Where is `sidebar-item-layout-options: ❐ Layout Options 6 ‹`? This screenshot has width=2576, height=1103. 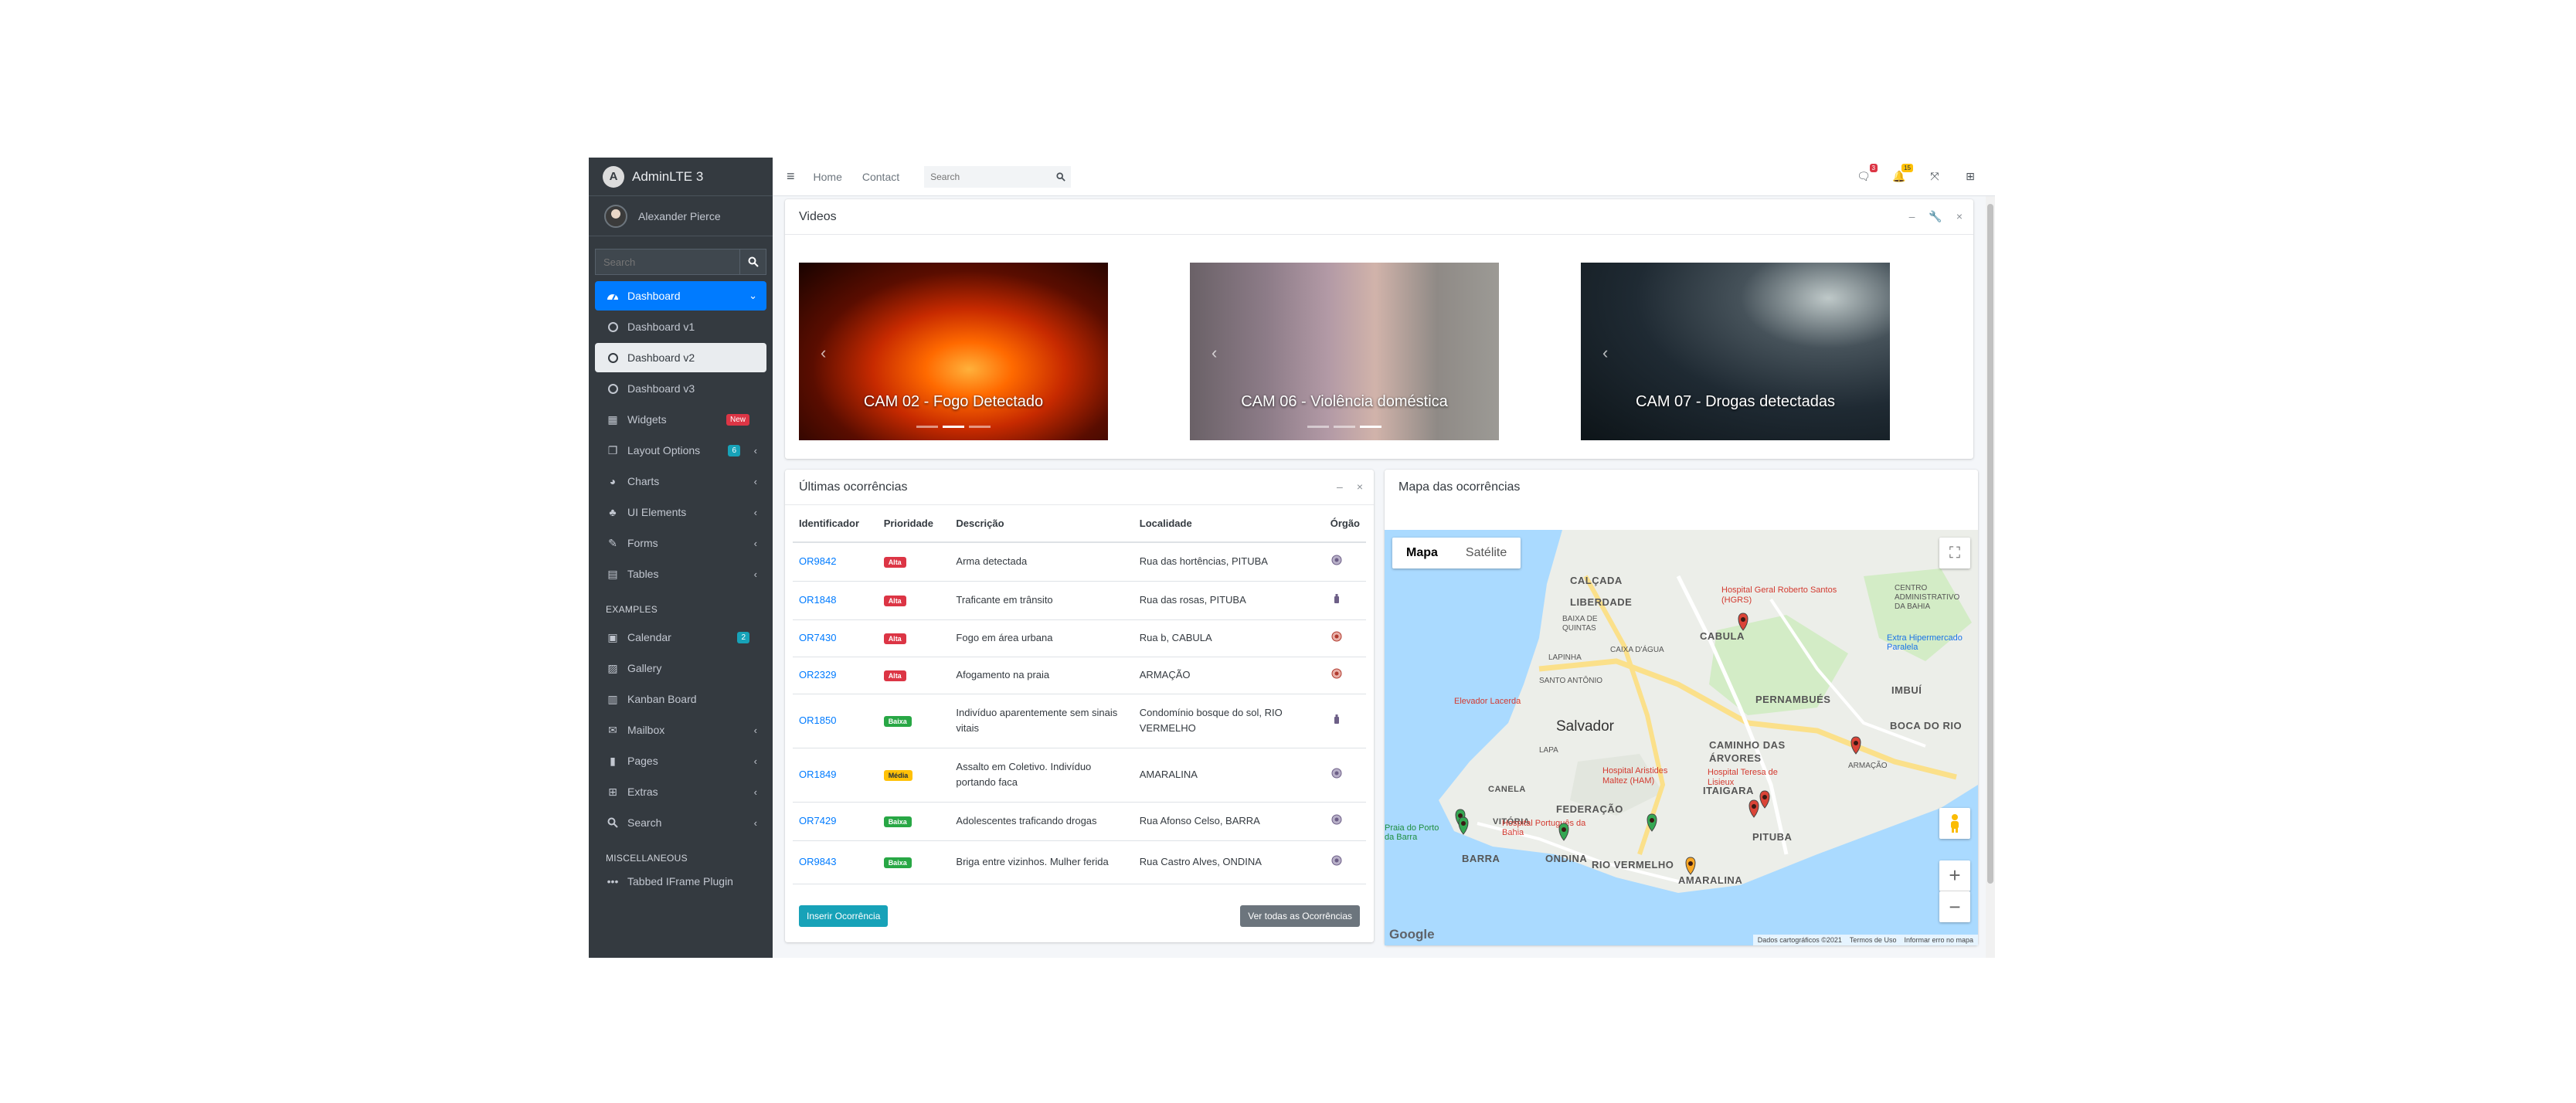
sidebar-item-layout-options: ❐ Layout Options 6 ‹ is located at coordinates (680, 450).